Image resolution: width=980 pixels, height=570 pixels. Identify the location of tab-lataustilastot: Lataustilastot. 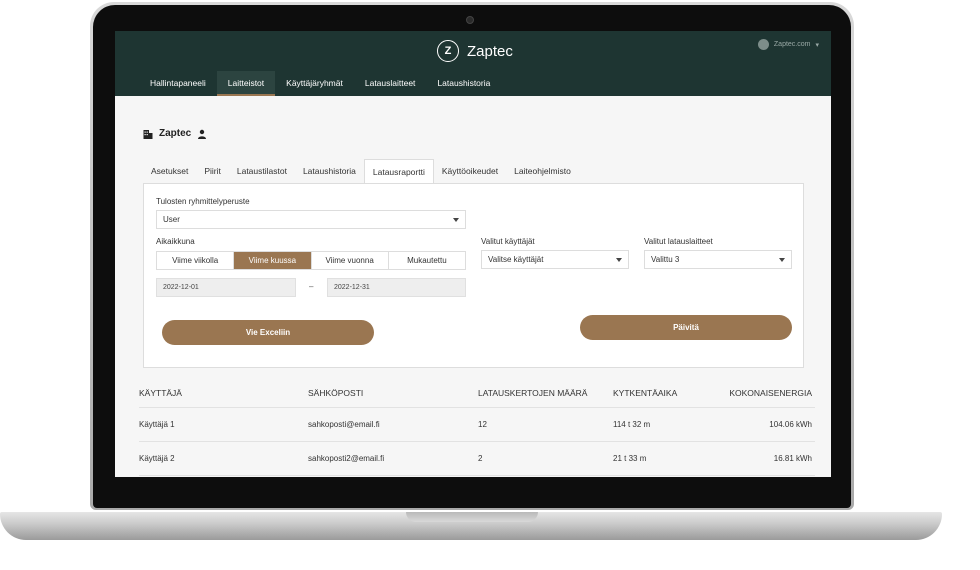
(262, 171).